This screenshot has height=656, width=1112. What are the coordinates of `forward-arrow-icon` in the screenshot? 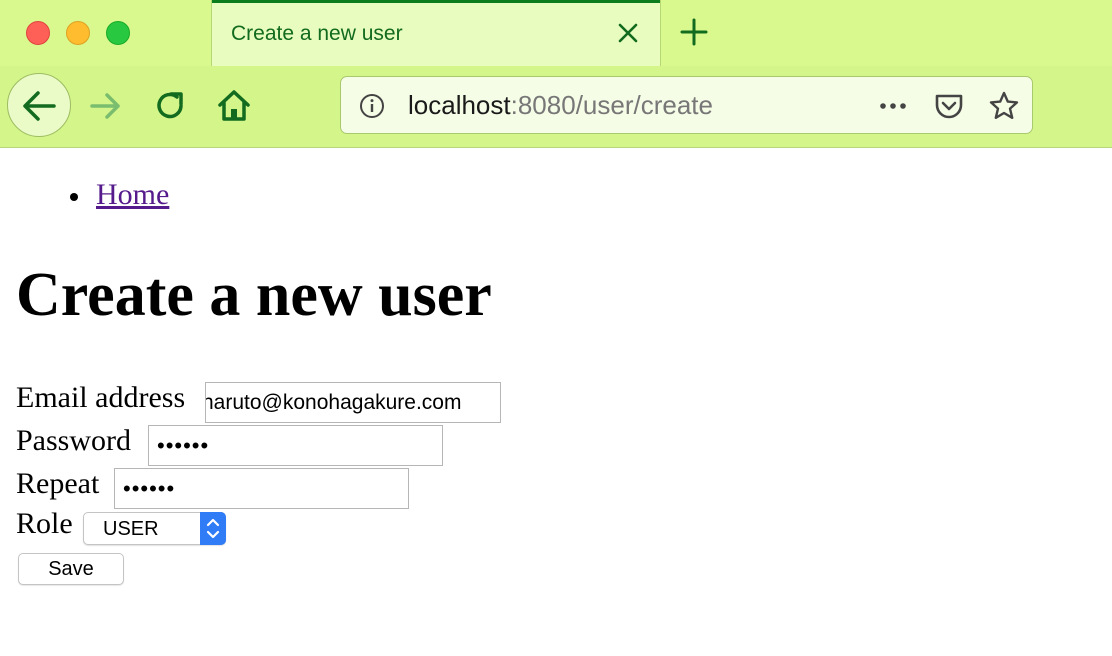 It's located at (106, 106).